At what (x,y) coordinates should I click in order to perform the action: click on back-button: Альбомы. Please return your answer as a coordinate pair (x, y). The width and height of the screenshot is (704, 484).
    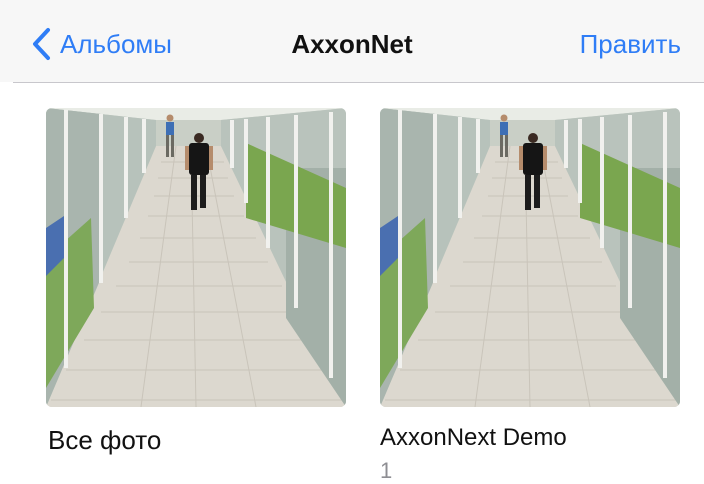
    Looking at the image, I should click on (101, 44).